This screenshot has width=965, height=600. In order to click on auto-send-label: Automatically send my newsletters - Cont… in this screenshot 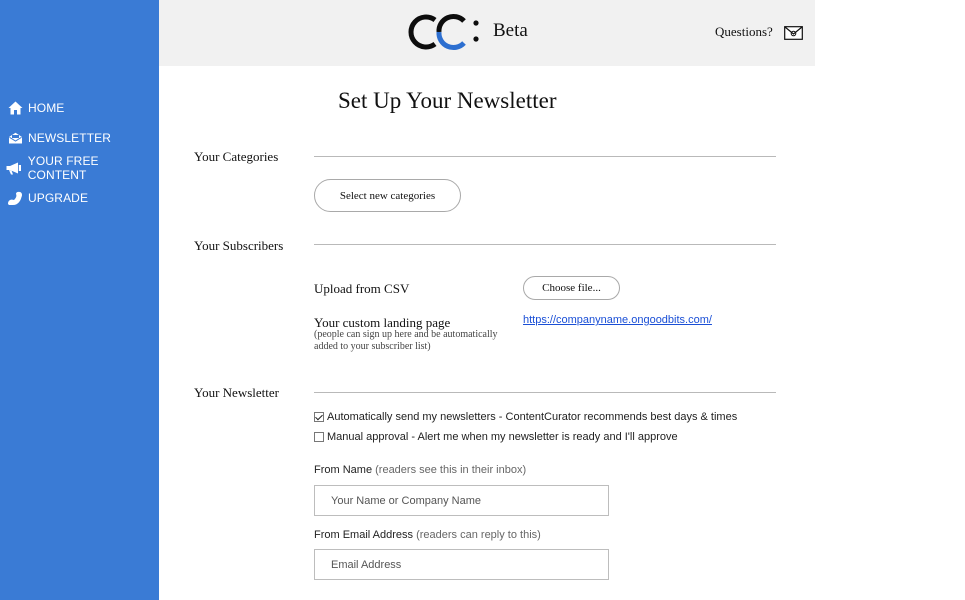, I will do `click(532, 417)`.